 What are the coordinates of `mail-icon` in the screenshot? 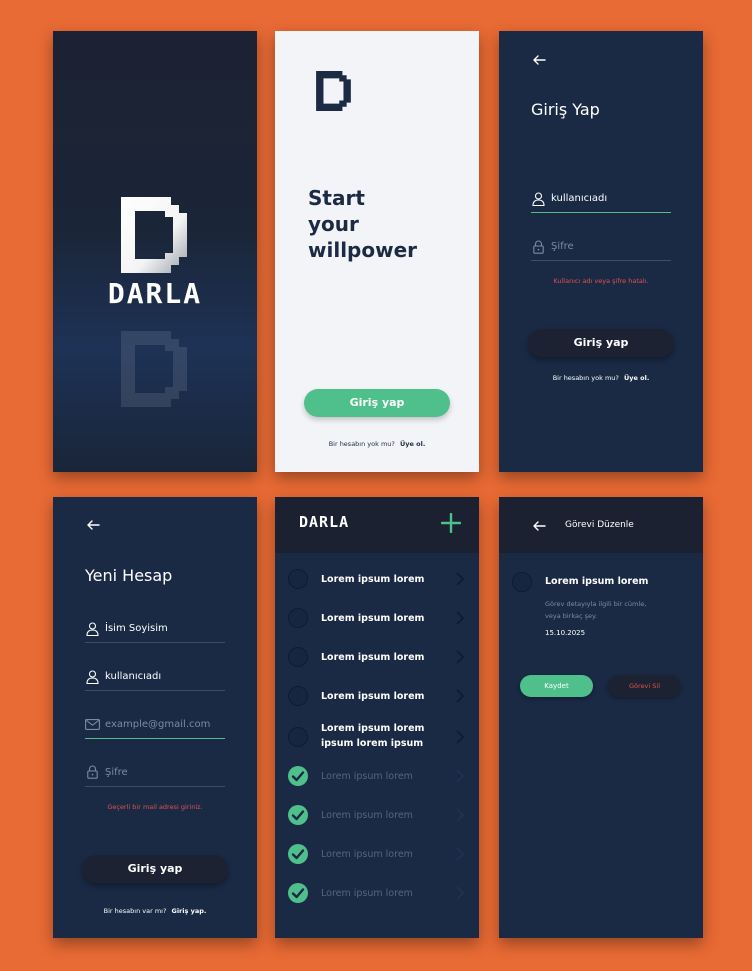 It's located at (92, 724).